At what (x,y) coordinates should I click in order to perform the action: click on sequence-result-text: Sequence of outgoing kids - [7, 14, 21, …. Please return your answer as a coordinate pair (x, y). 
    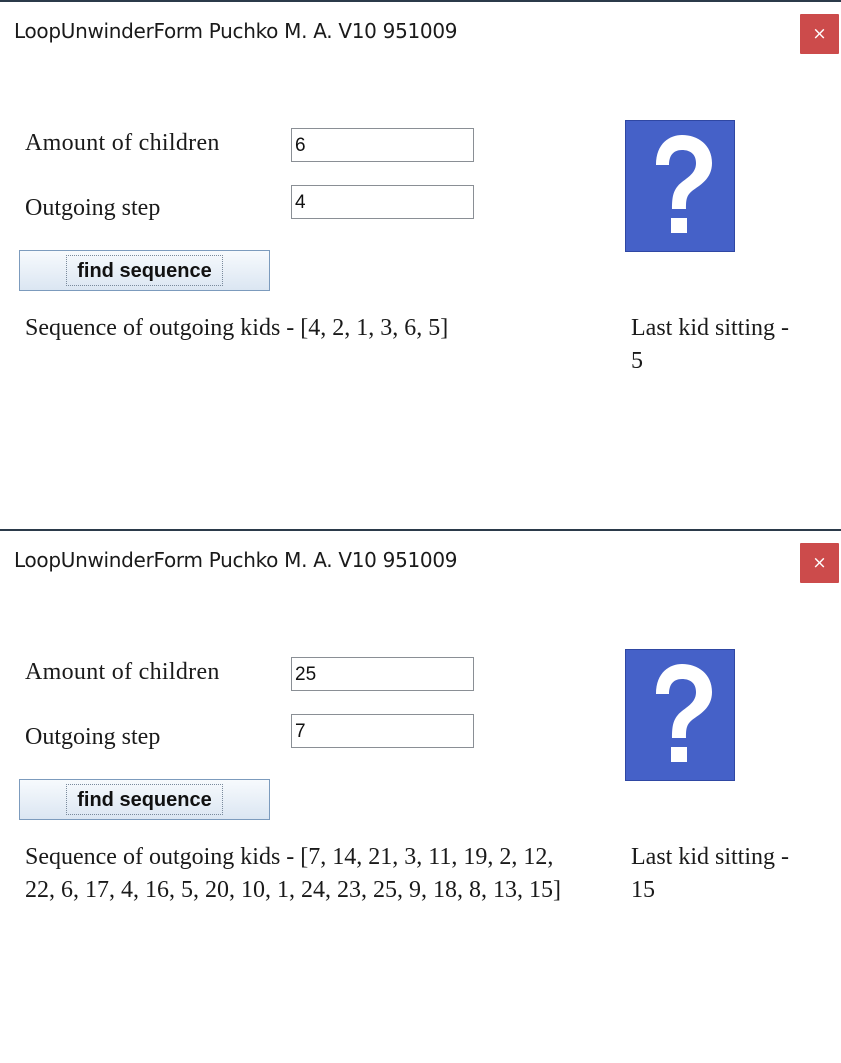
    Looking at the image, I should click on (293, 873).